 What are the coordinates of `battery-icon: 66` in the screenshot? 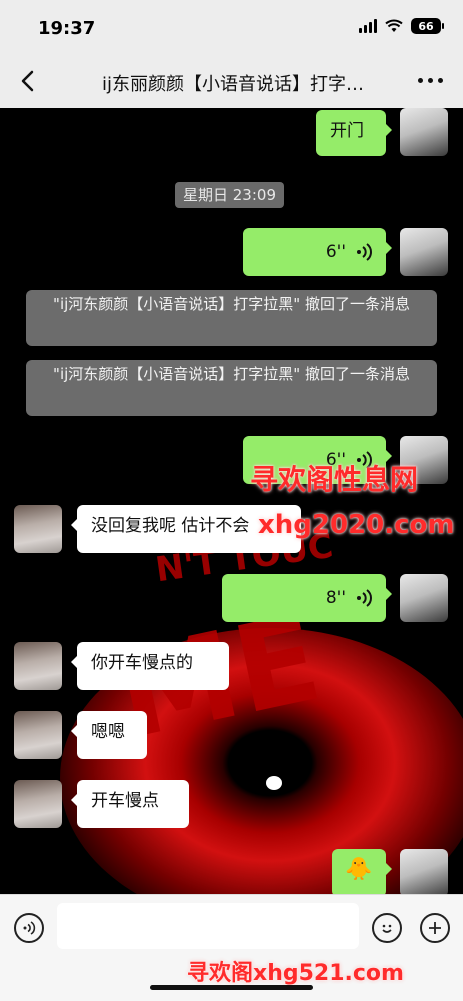 It's located at (427, 26).